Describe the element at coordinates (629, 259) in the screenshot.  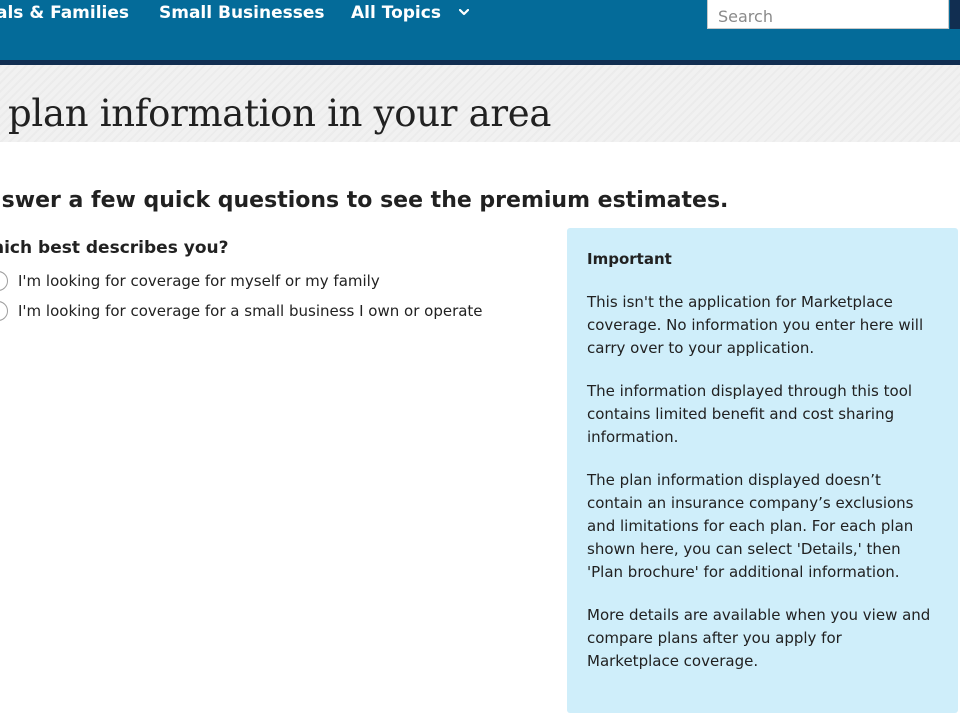
I see `important-heading: Important` at that location.